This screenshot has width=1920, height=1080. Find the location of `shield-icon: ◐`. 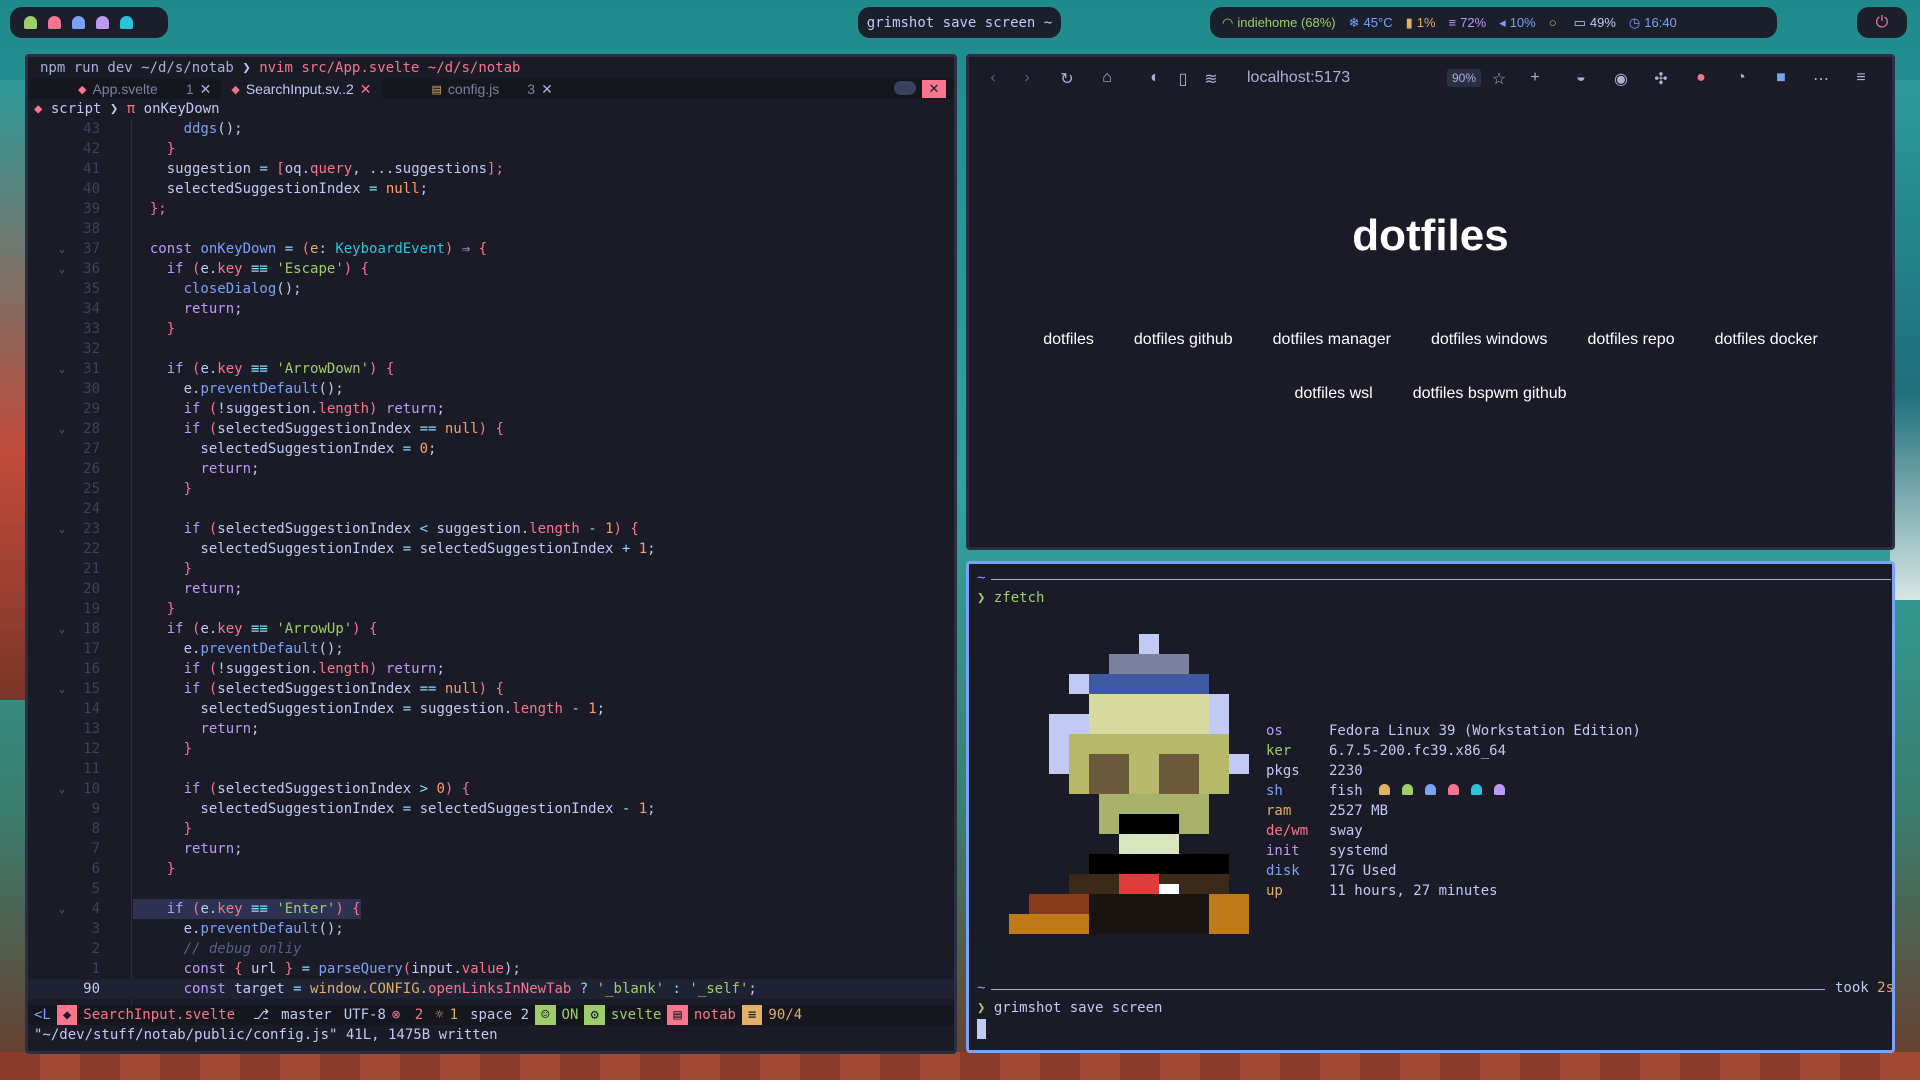

shield-icon: ◐ is located at coordinates (1155, 78).